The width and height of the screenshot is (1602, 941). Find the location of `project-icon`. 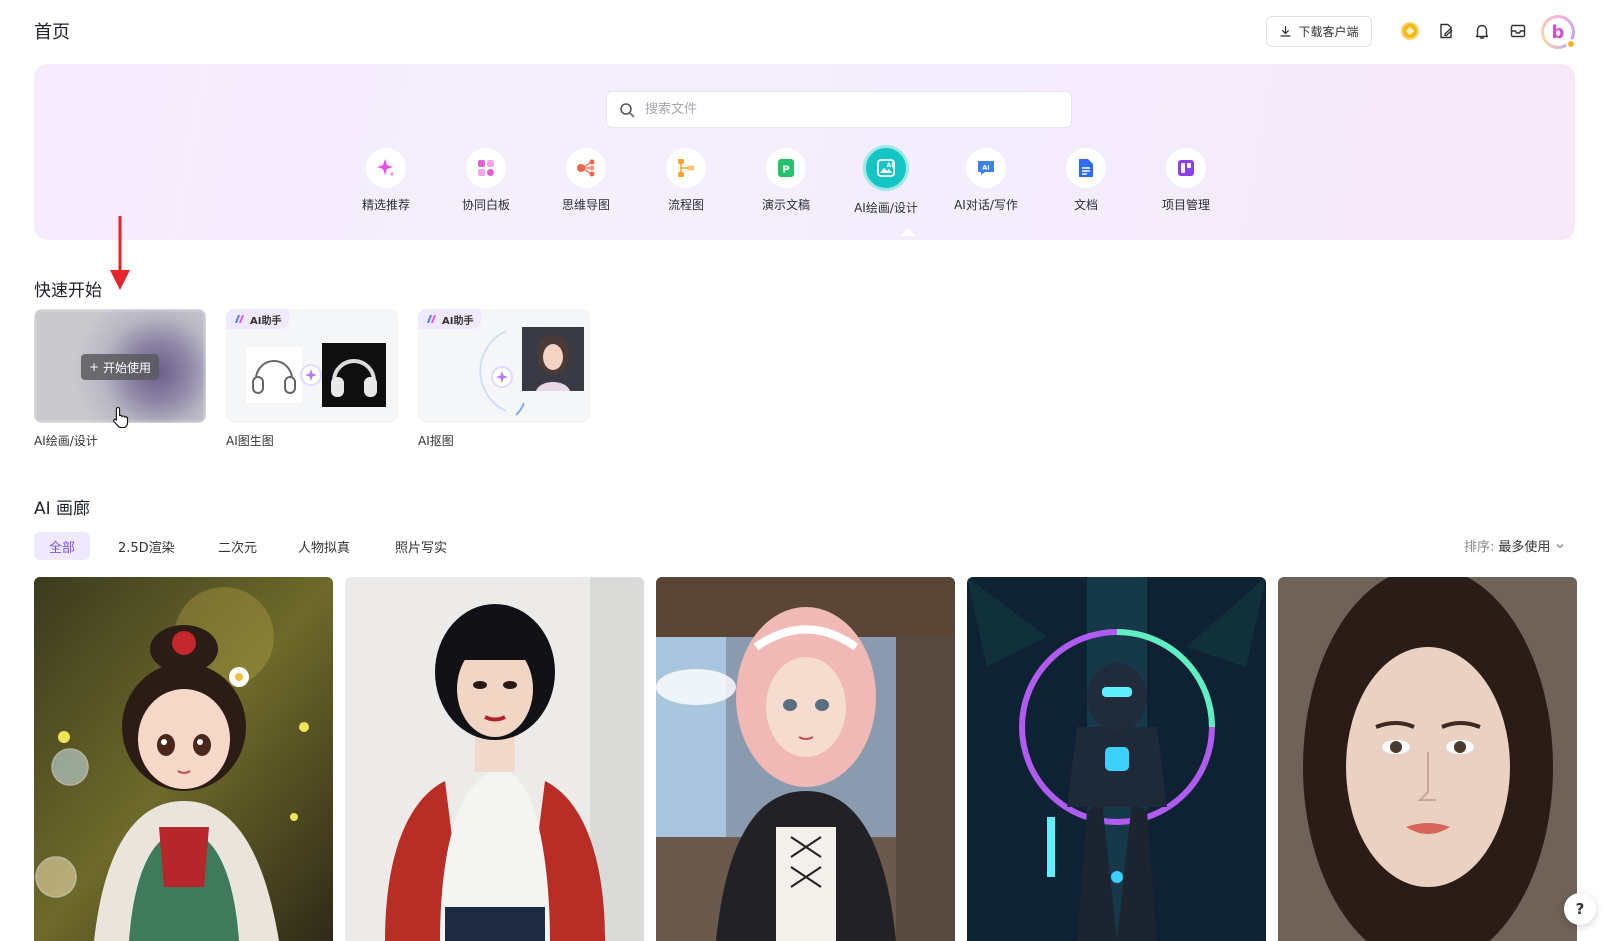

project-icon is located at coordinates (1186, 168).